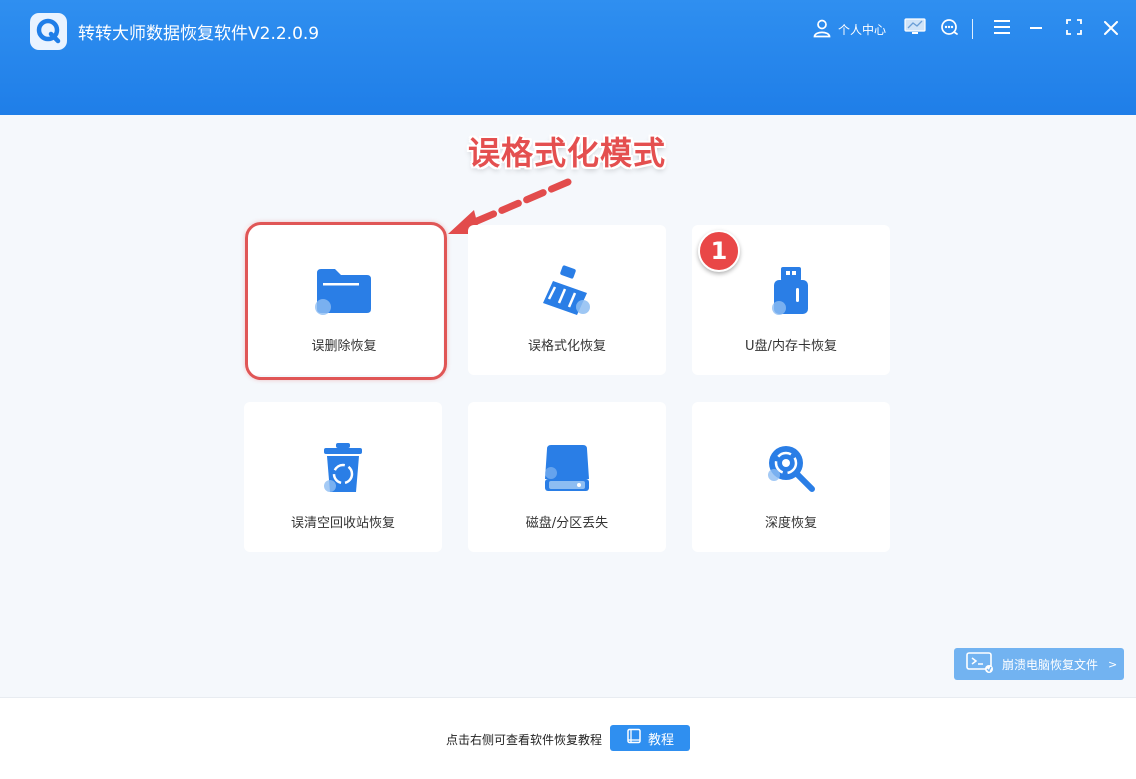  What do you see at coordinates (719, 251) in the screenshot?
I see `step-number-badge: 1` at bounding box center [719, 251].